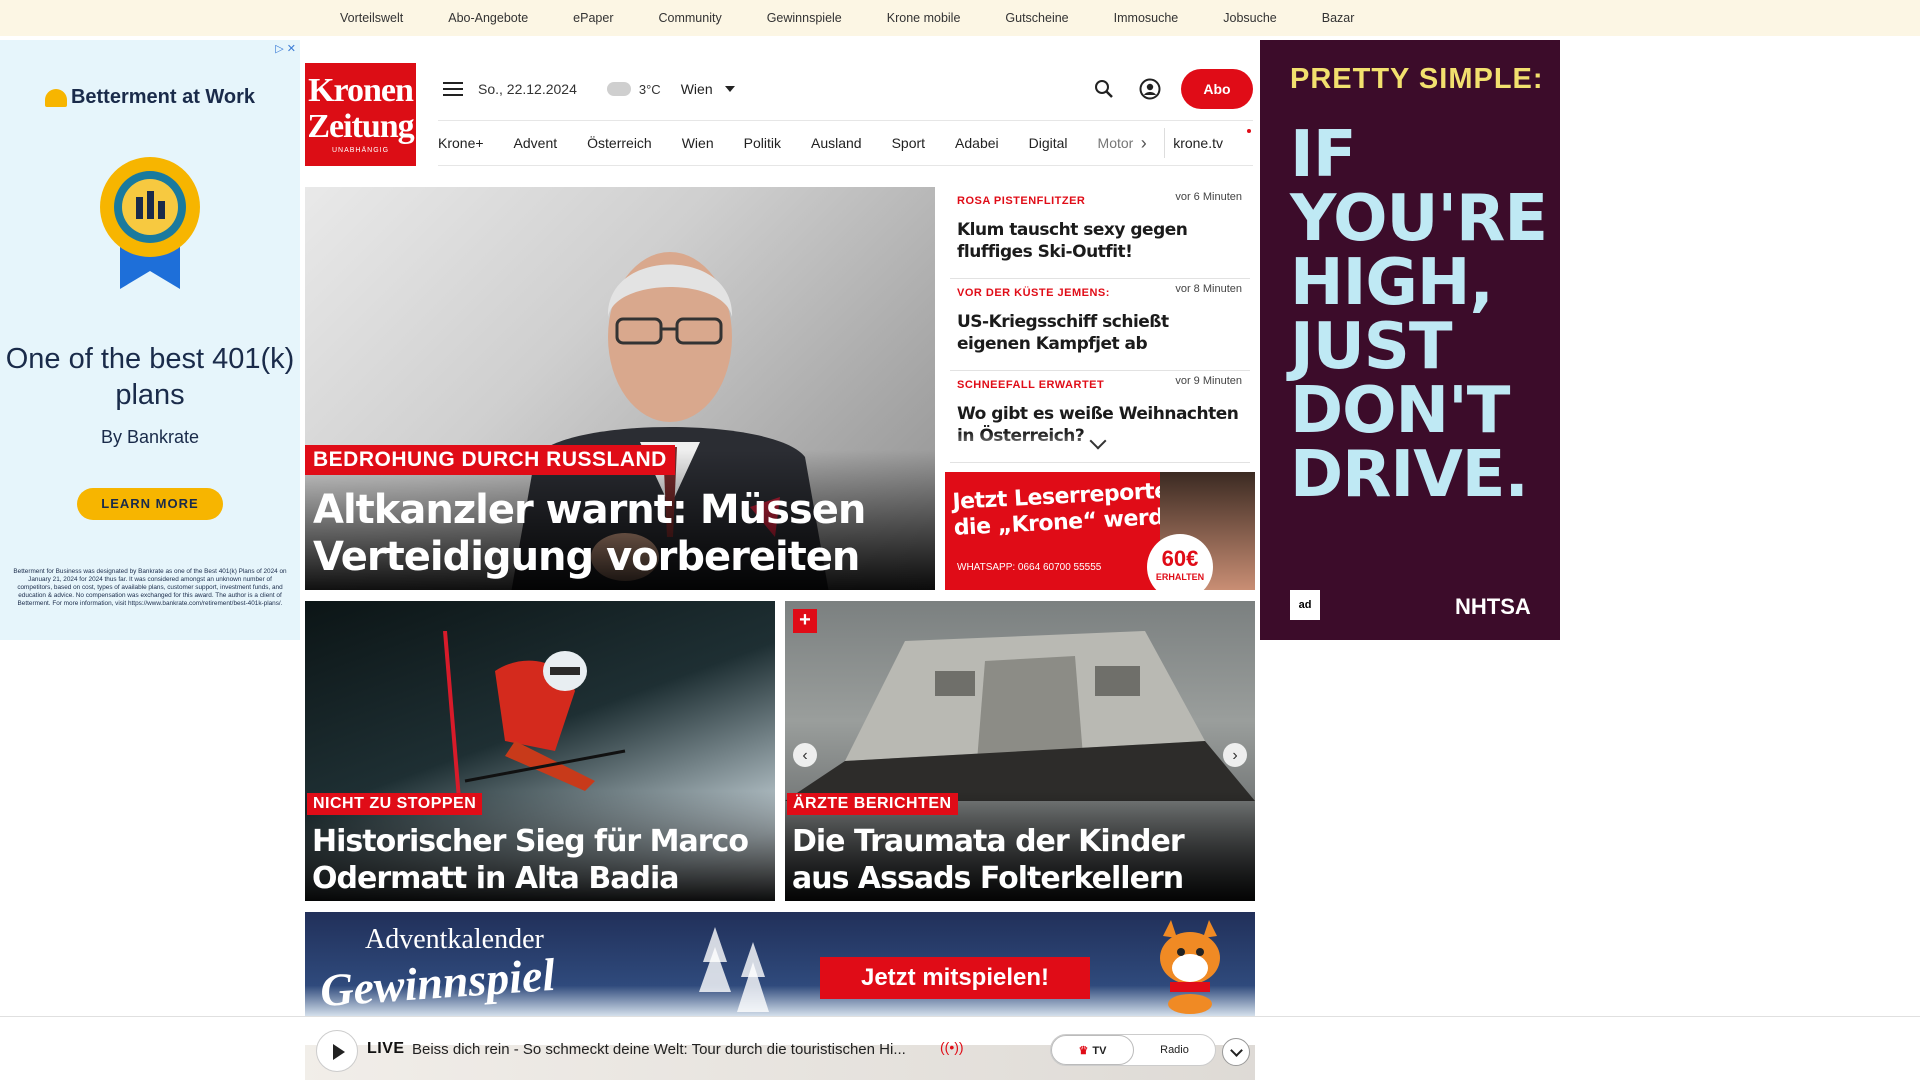  What do you see at coordinates (1143, 143) in the screenshot?
I see `chevron-right-icon: ›` at bounding box center [1143, 143].